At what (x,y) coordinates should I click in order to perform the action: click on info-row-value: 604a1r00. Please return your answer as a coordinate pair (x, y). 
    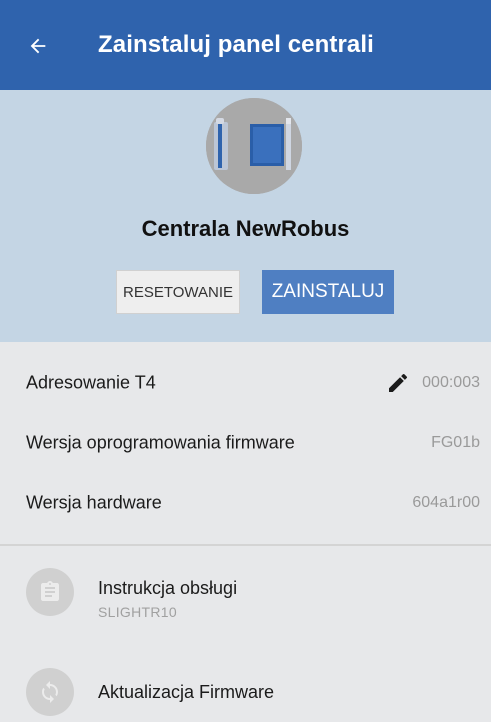
    Looking at the image, I should click on (446, 502).